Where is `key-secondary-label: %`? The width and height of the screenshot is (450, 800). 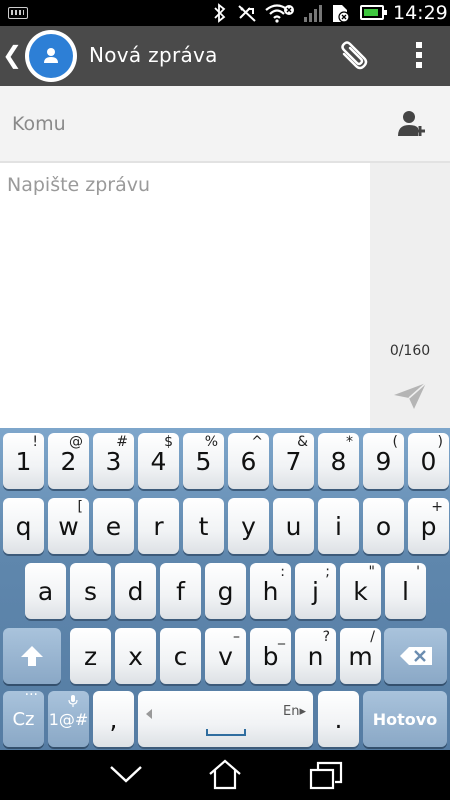
key-secondary-label: % is located at coordinates (211, 442).